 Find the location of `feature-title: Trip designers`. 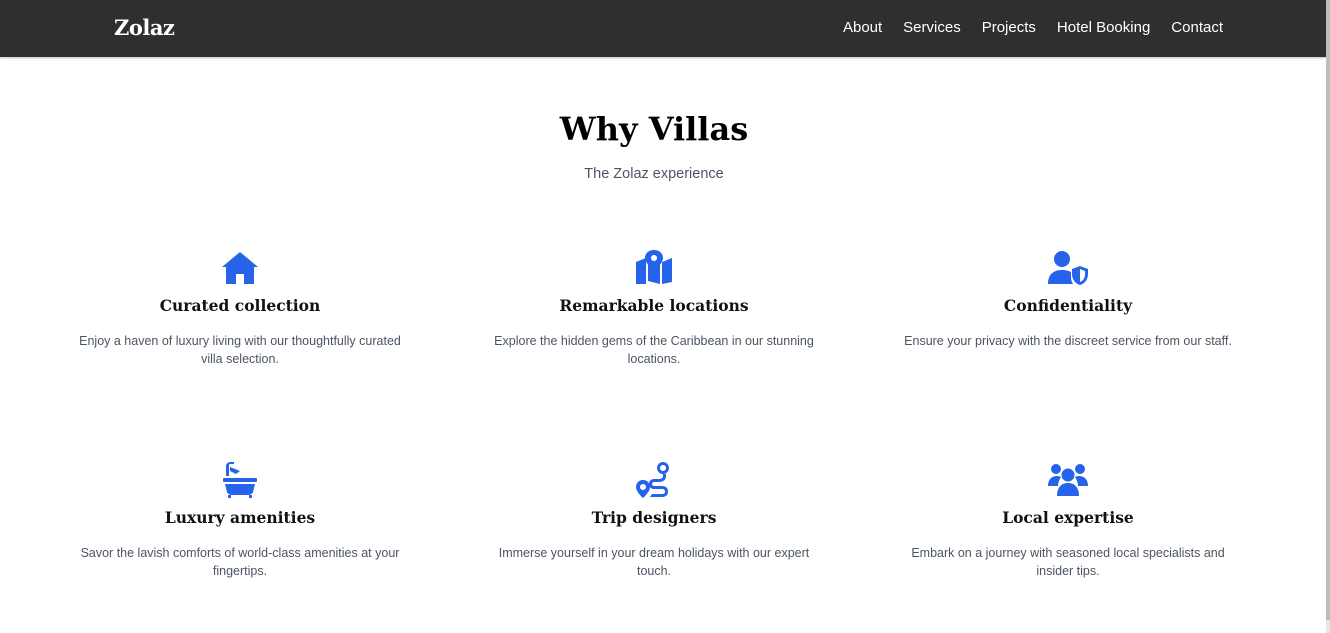

feature-title: Trip designers is located at coordinates (654, 517).